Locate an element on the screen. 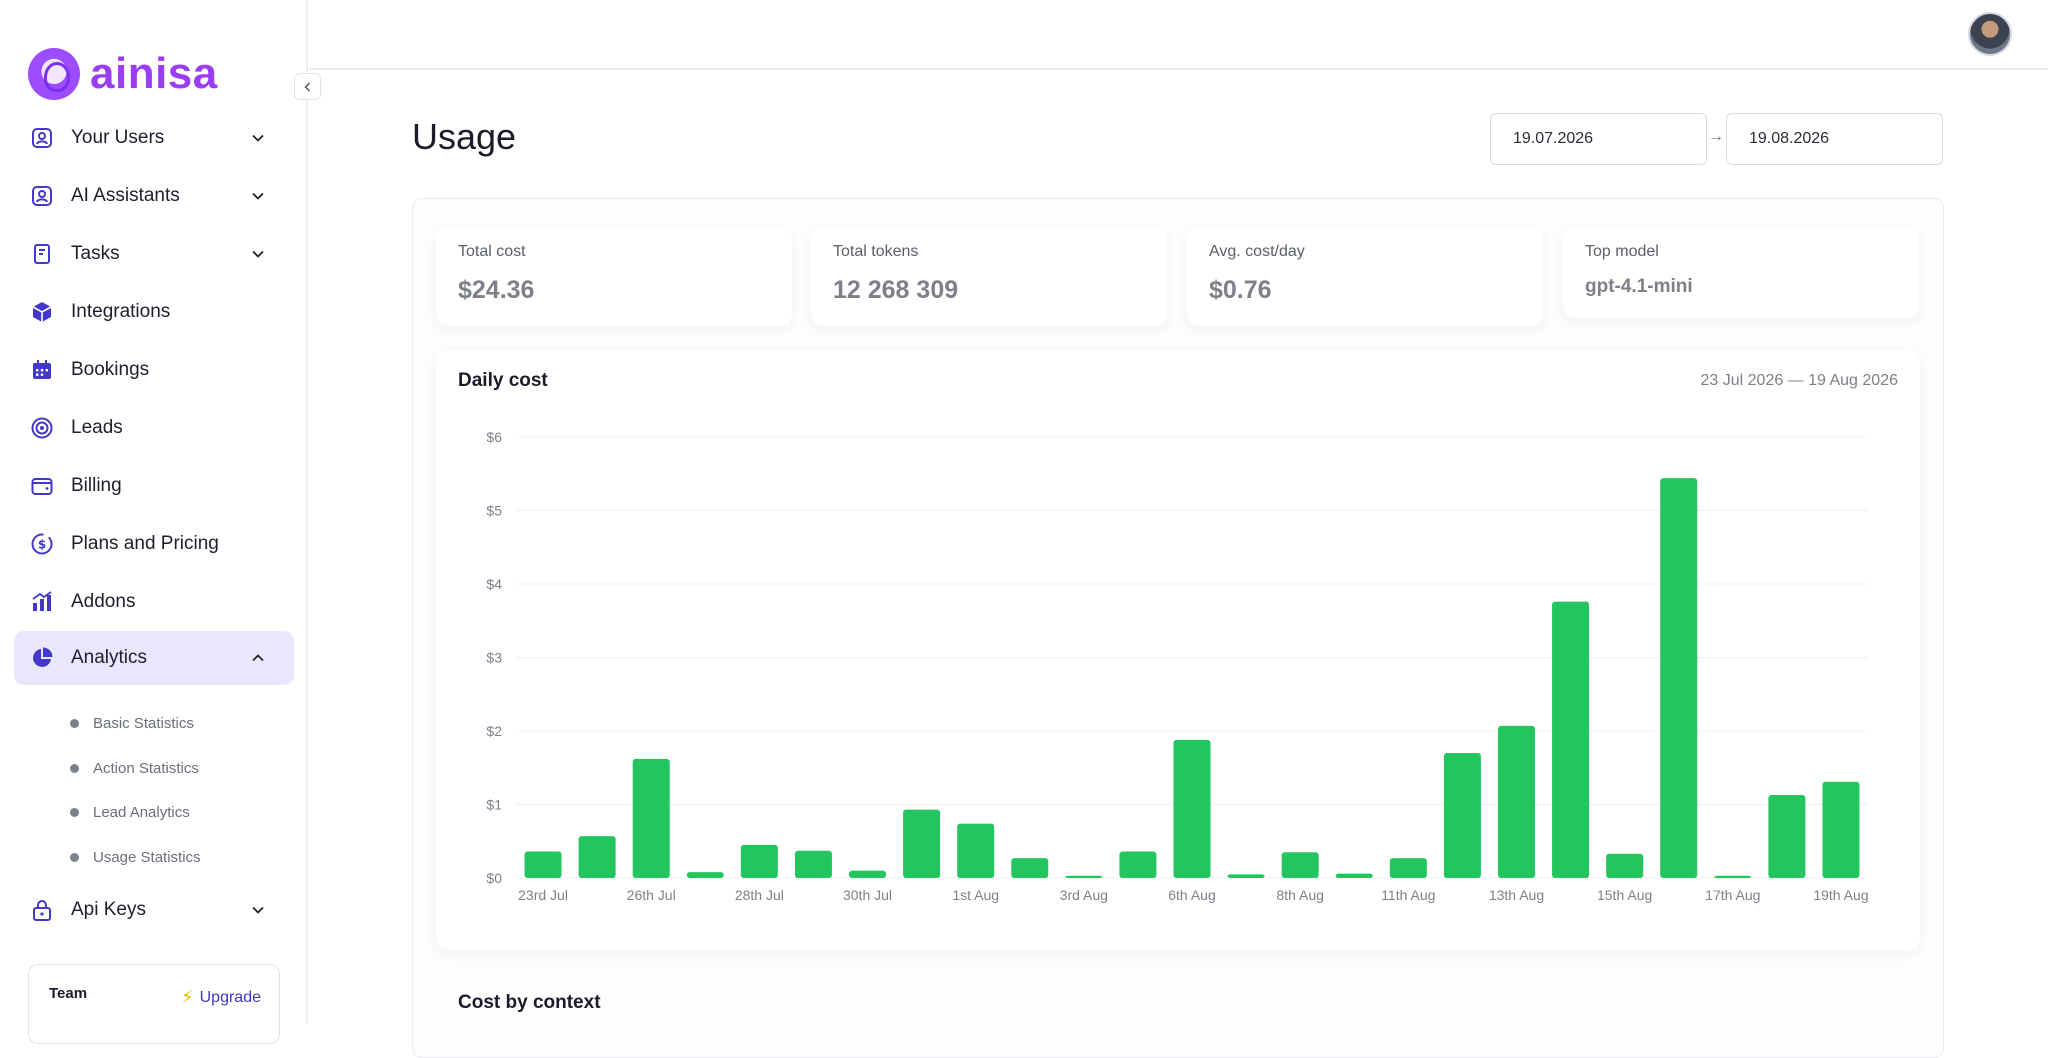 This screenshot has height=1058, width=2048. bar-17th-aug is located at coordinates (1733, 876).